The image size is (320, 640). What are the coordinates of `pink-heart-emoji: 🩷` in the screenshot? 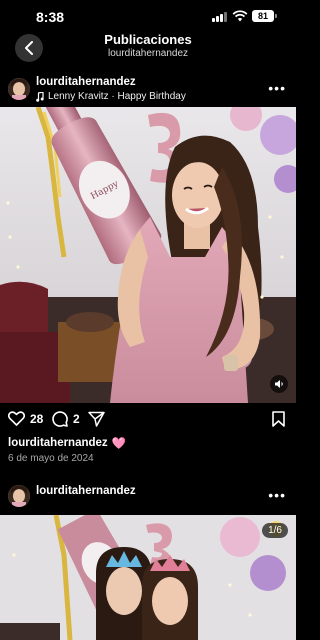 It's located at (119, 444).